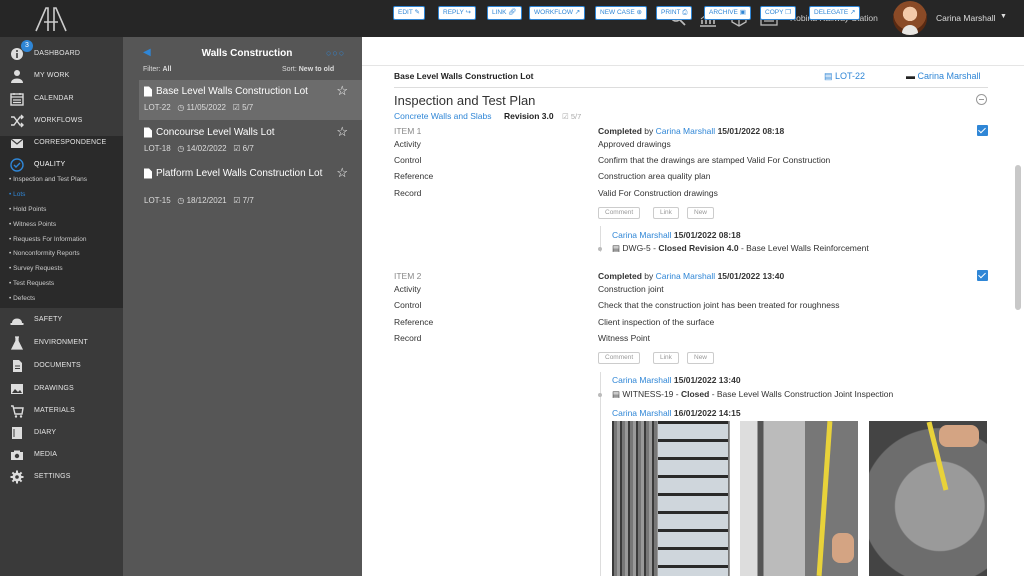 This screenshot has height=576, width=1024. What do you see at coordinates (600, 249) in the screenshot?
I see `timeline-dot` at bounding box center [600, 249].